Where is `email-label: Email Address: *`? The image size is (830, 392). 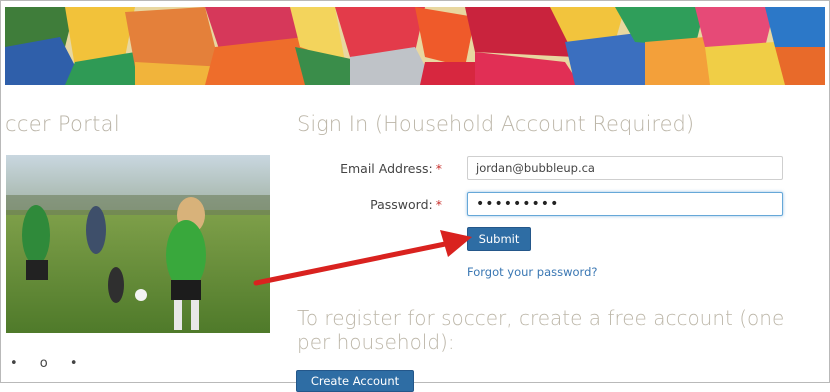 email-label: Email Address: * is located at coordinates (389, 168).